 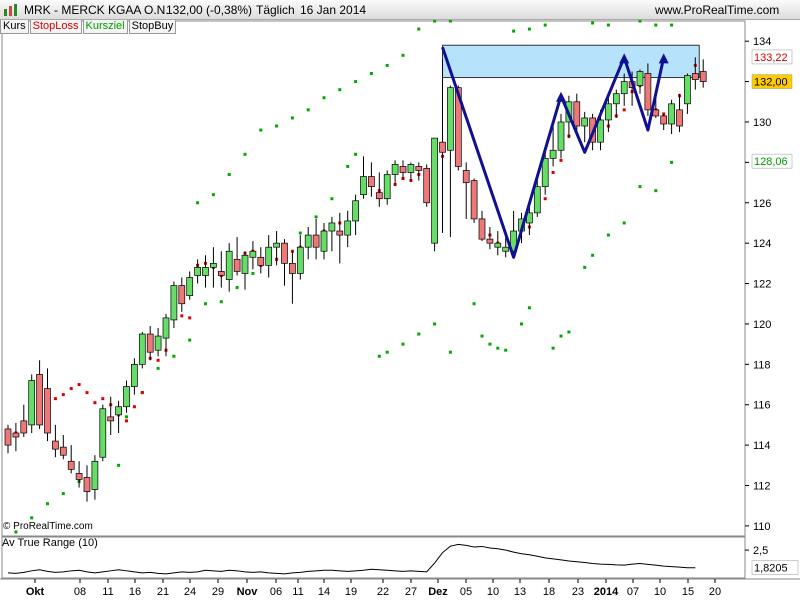 I want to click on x-tick-label: Dez, so click(x=438, y=592).